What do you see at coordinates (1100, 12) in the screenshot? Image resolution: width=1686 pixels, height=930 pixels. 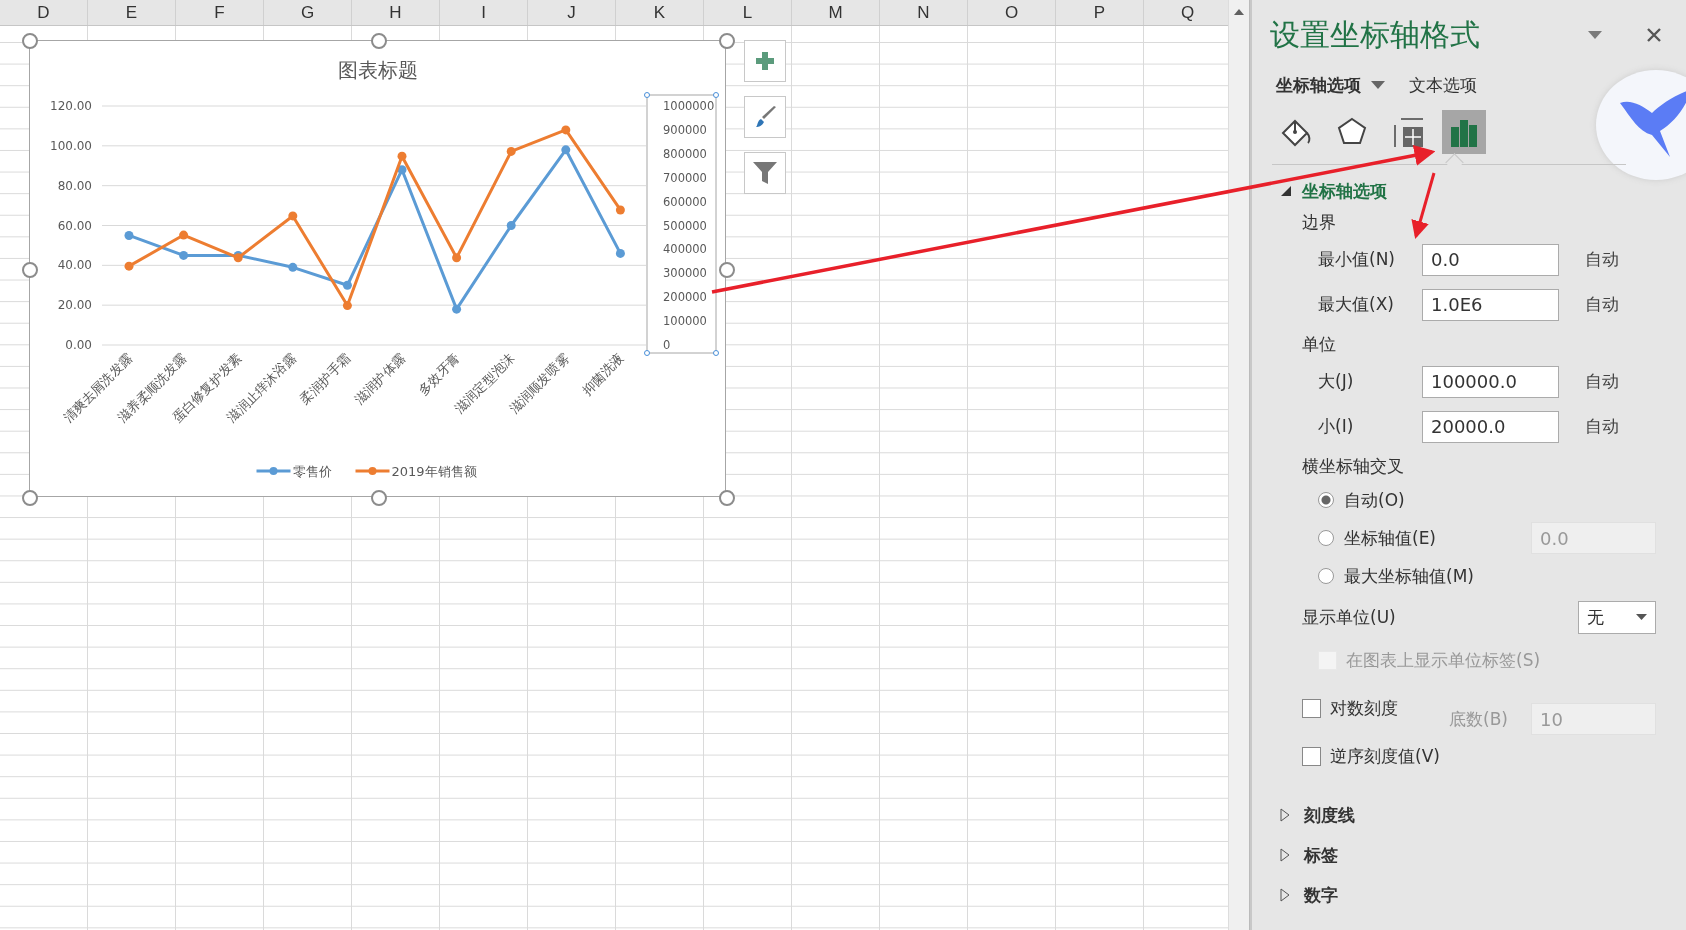 I see `column-header: P` at bounding box center [1100, 12].